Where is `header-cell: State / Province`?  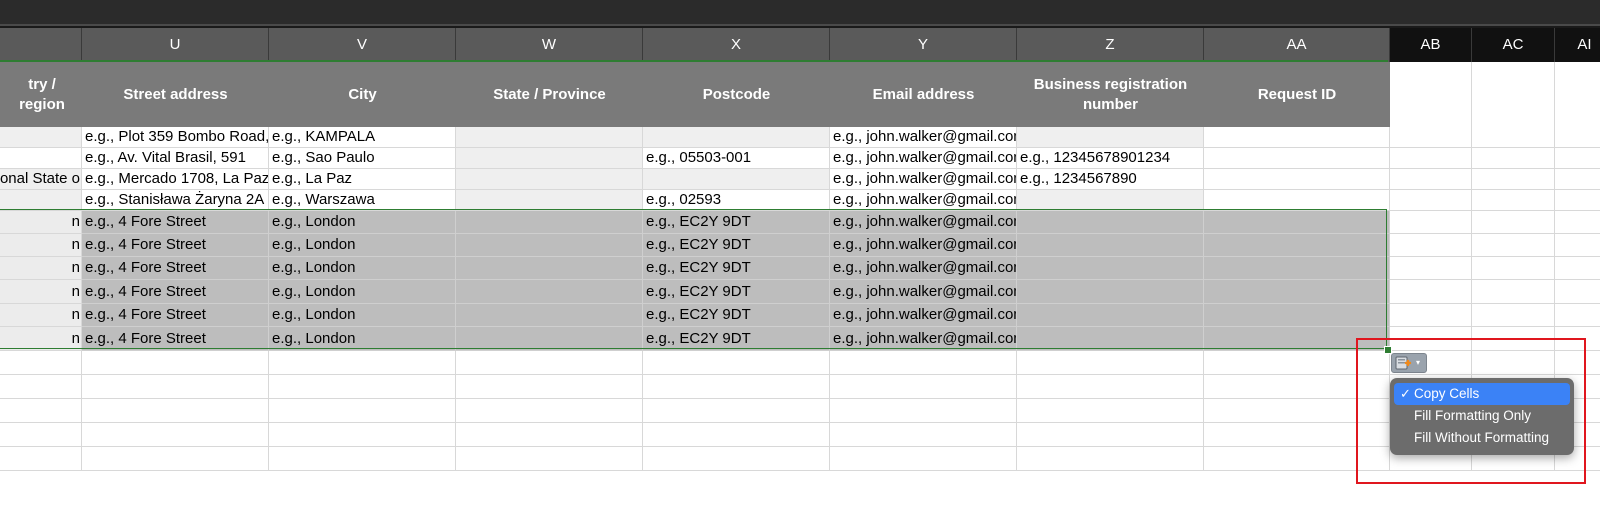 header-cell: State / Province is located at coordinates (549, 94).